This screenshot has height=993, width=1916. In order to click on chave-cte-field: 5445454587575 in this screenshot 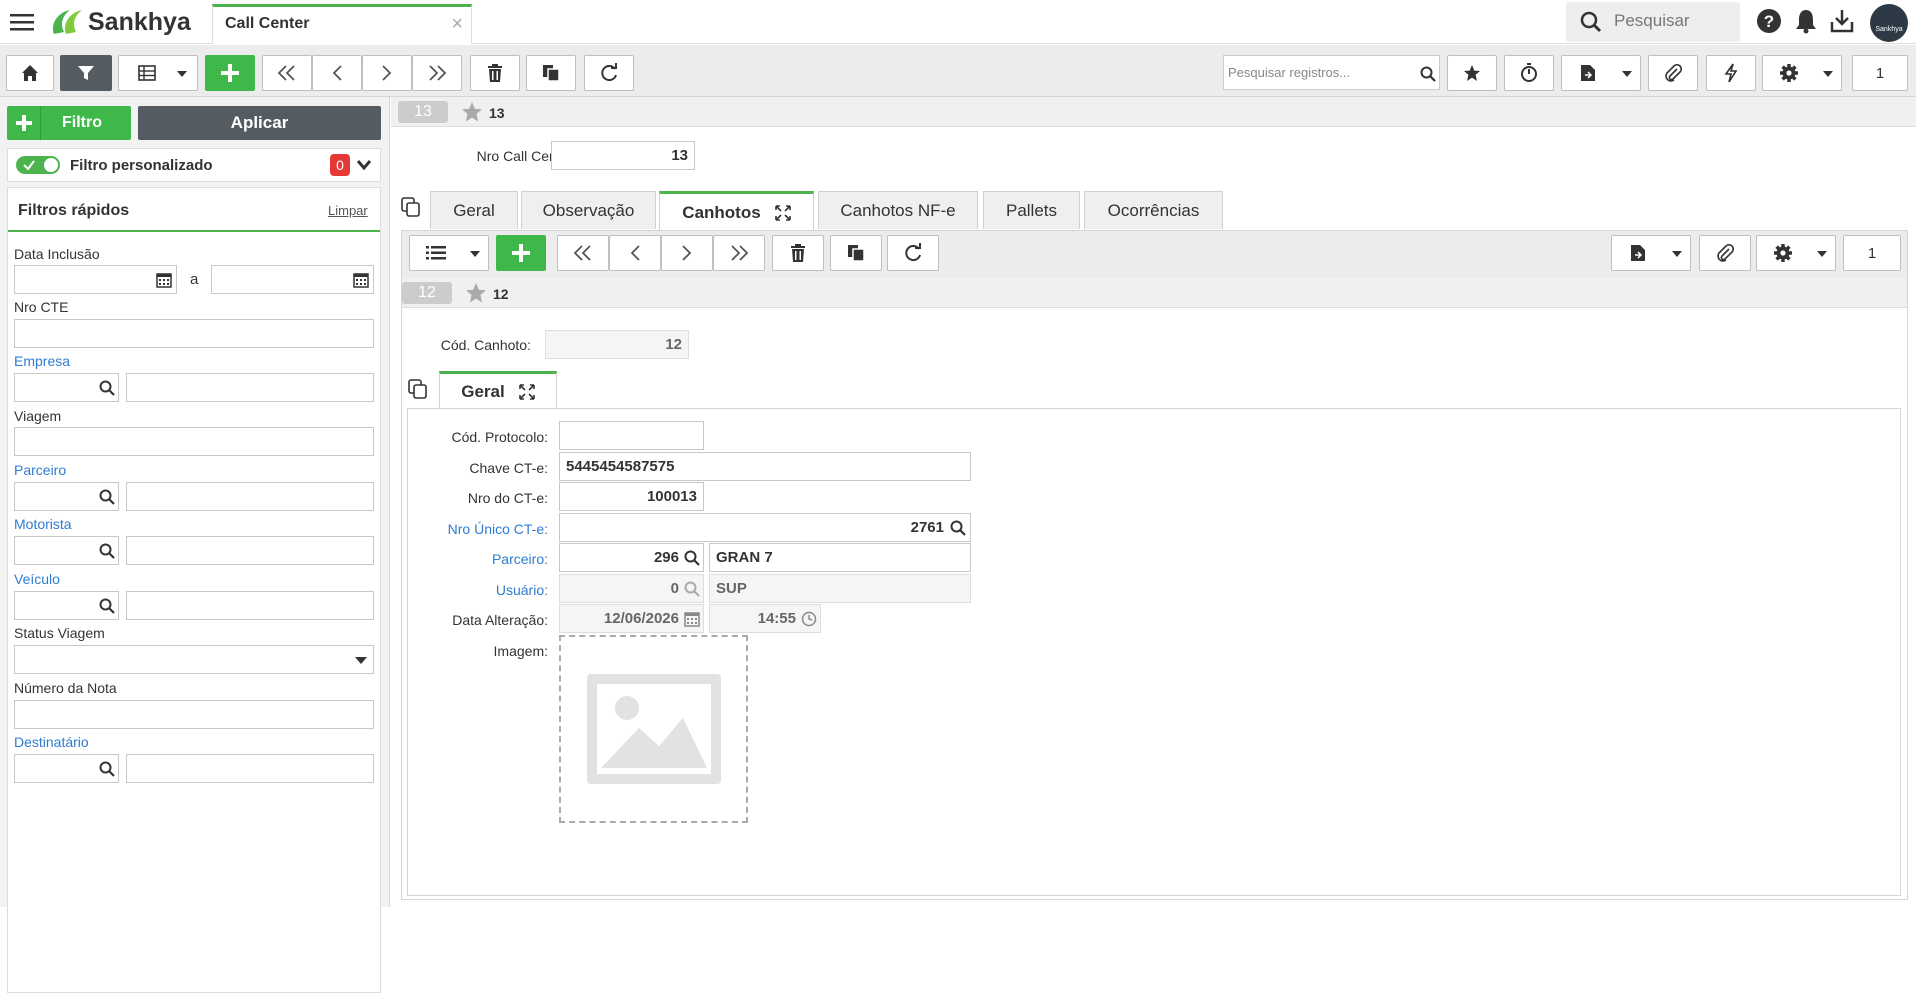, I will do `click(765, 466)`.